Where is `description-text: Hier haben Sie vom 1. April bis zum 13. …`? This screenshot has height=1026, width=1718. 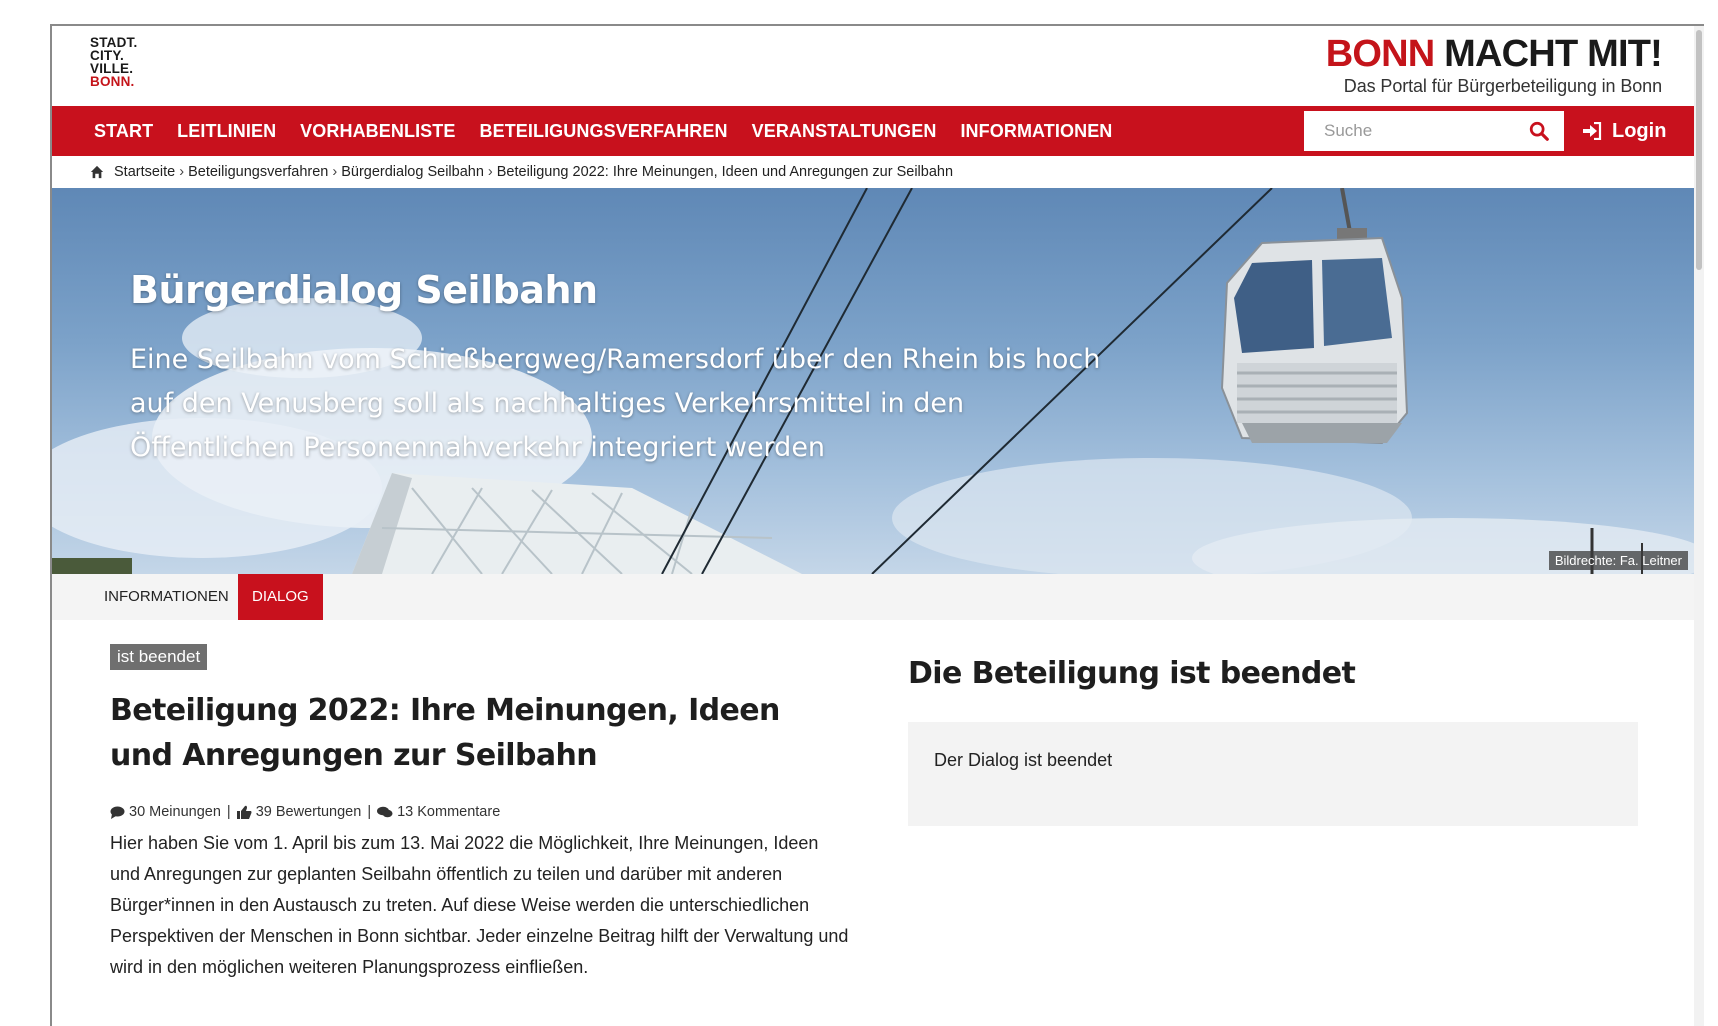
description-text: Hier haben Sie vom 1. April bis zum 13. … is located at coordinates (479, 905).